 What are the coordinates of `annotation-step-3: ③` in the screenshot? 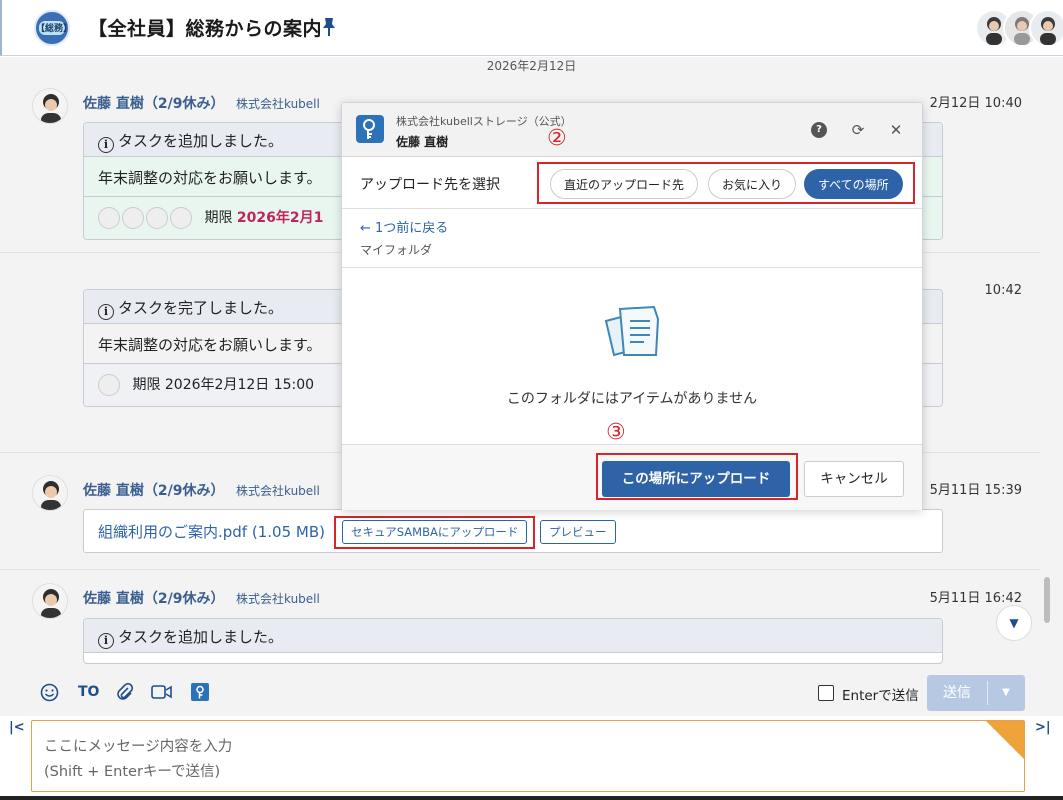 It's located at (616, 432).